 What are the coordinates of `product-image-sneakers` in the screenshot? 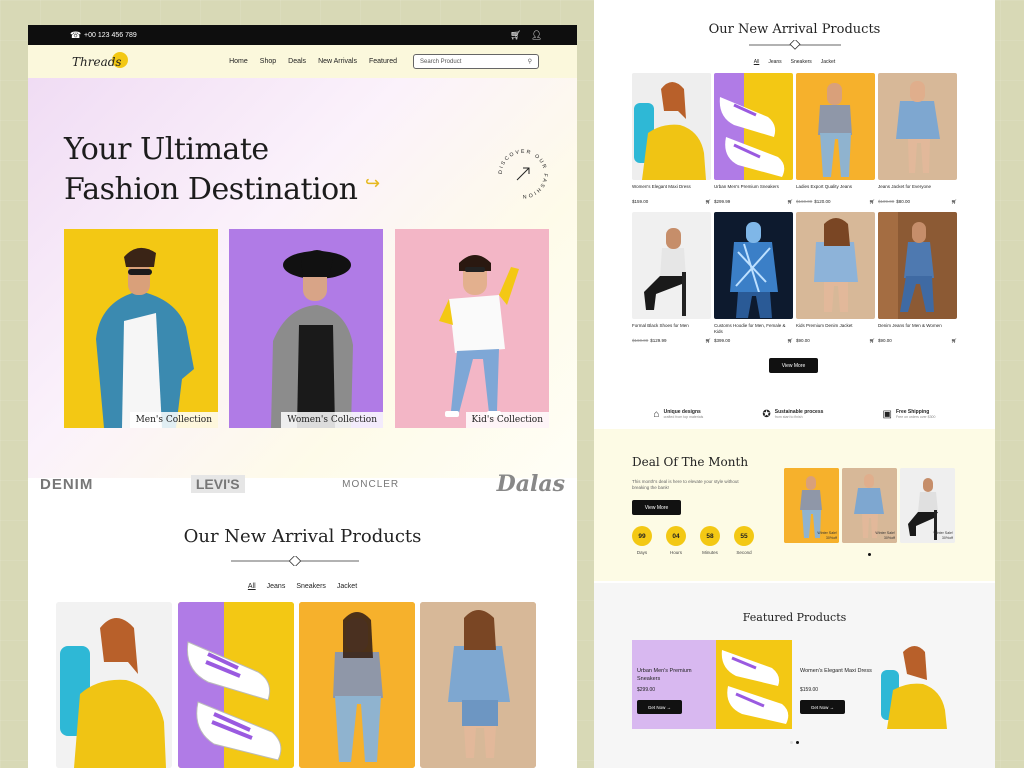 It's located at (236, 685).